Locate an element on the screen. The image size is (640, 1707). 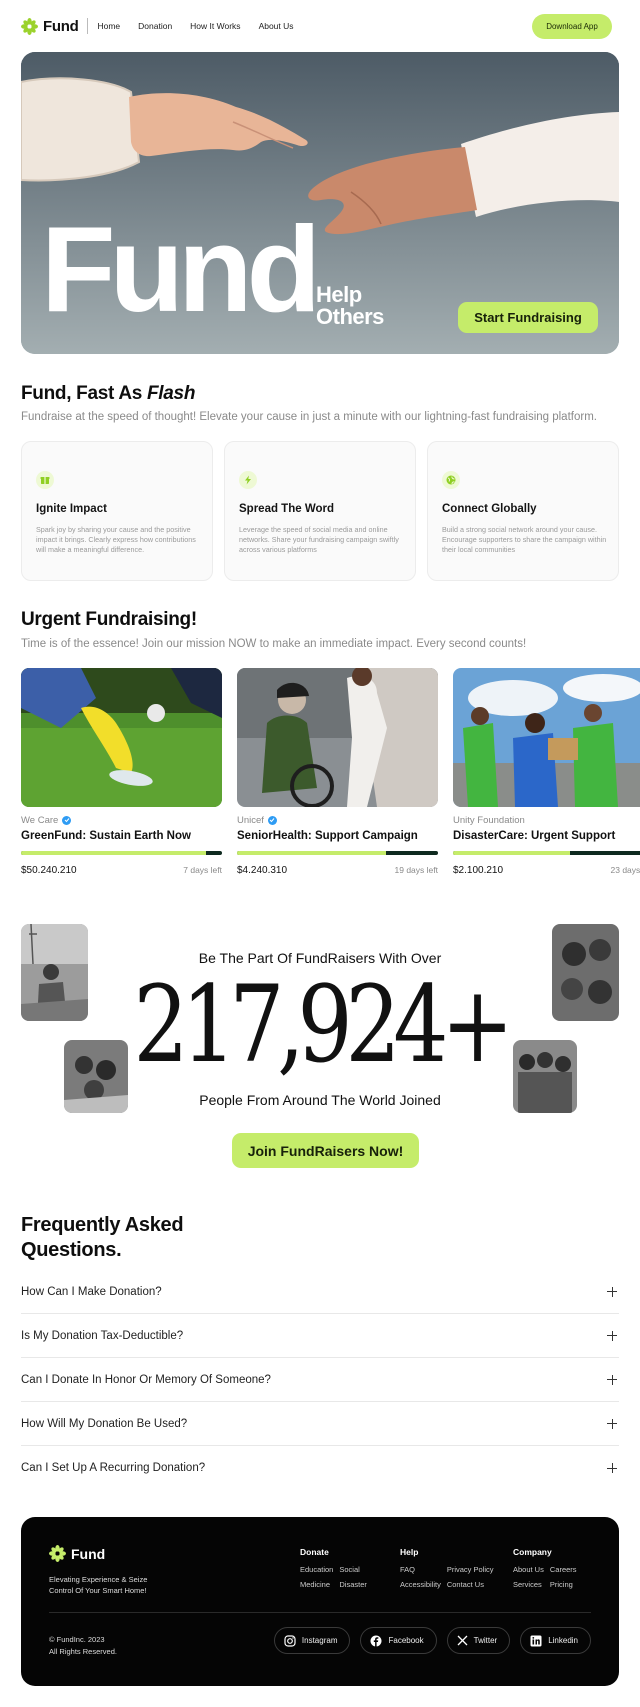
social-linkedin-button: Linkedin is located at coordinates (555, 1640).